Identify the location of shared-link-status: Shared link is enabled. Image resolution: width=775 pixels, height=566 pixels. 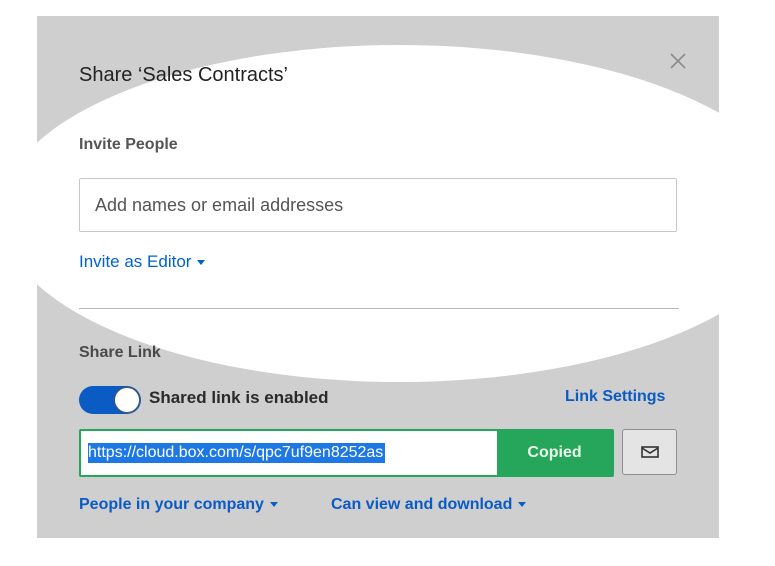
(239, 397).